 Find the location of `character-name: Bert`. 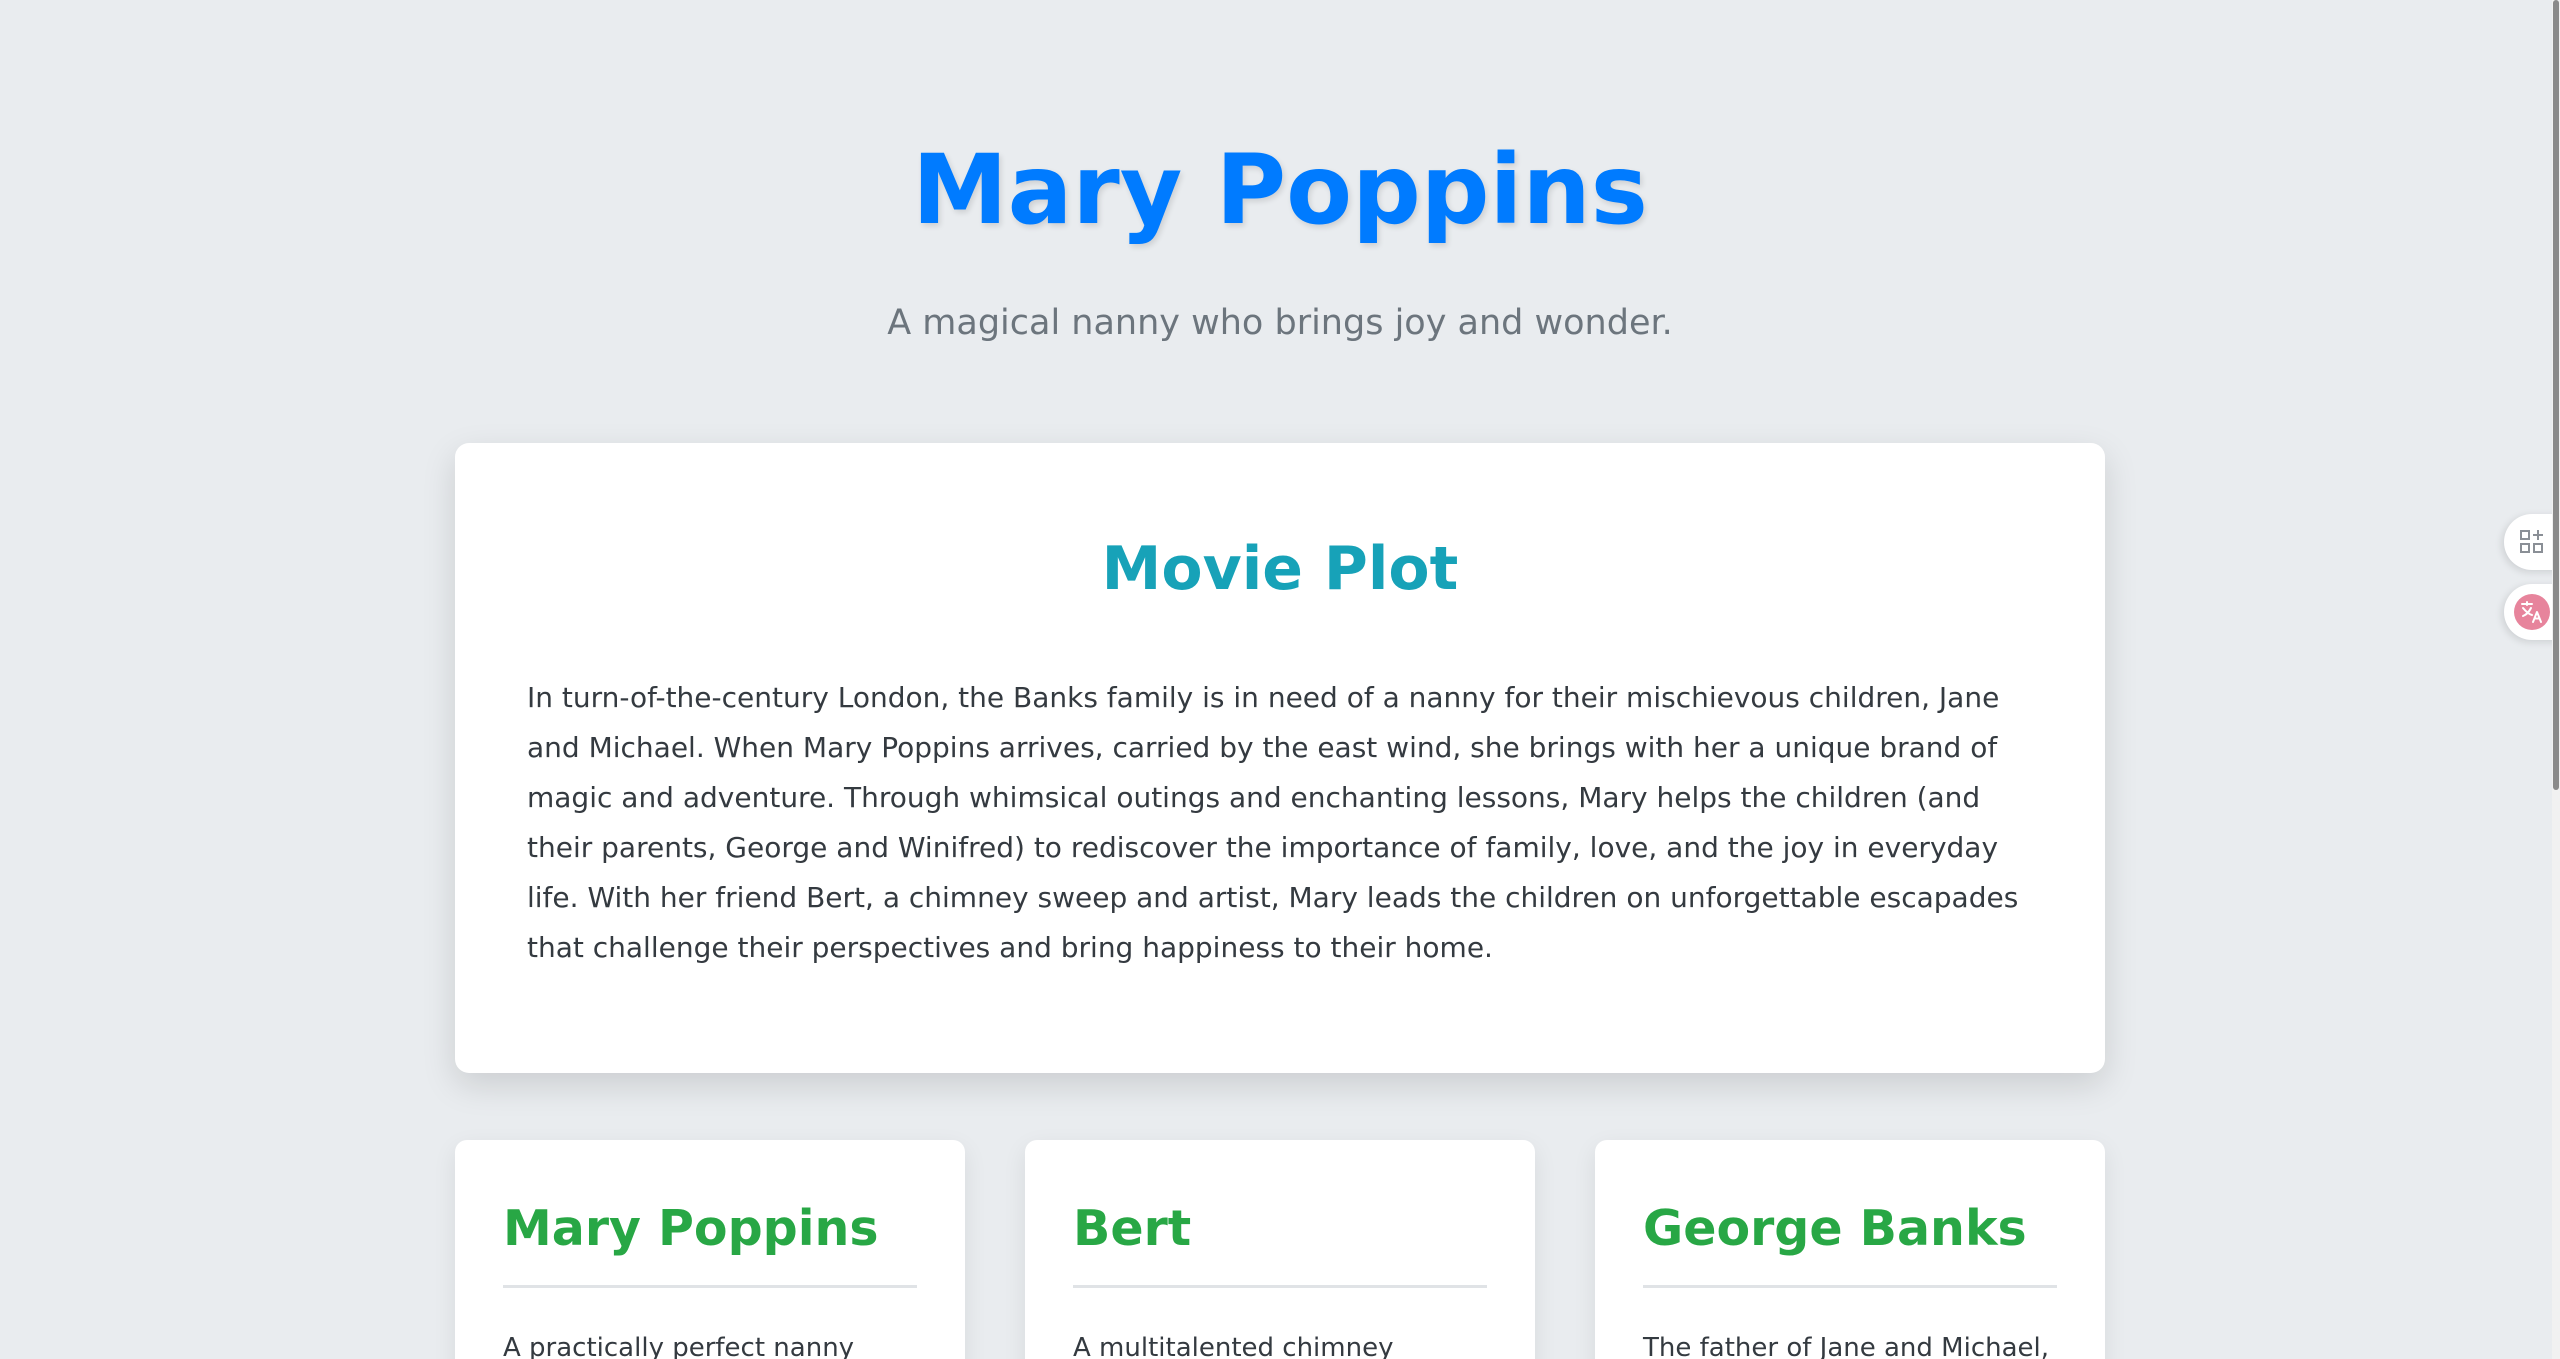

character-name: Bert is located at coordinates (1280, 1244).